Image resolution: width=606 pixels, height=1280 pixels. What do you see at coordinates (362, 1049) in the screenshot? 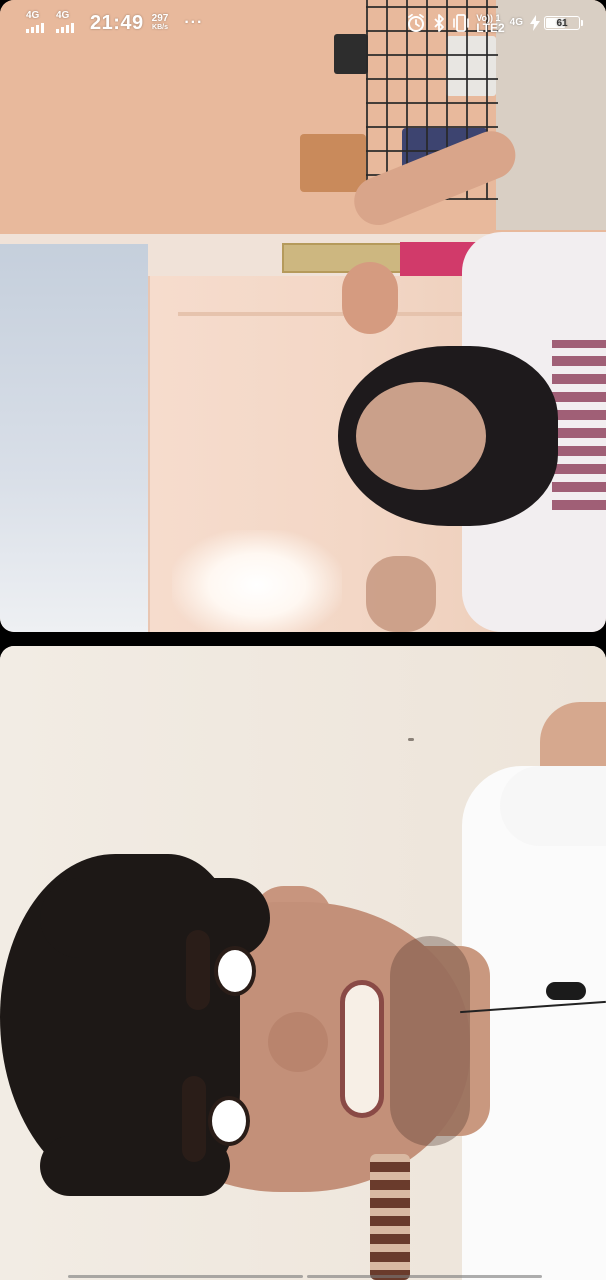
I see `local-person-mouth` at bounding box center [362, 1049].